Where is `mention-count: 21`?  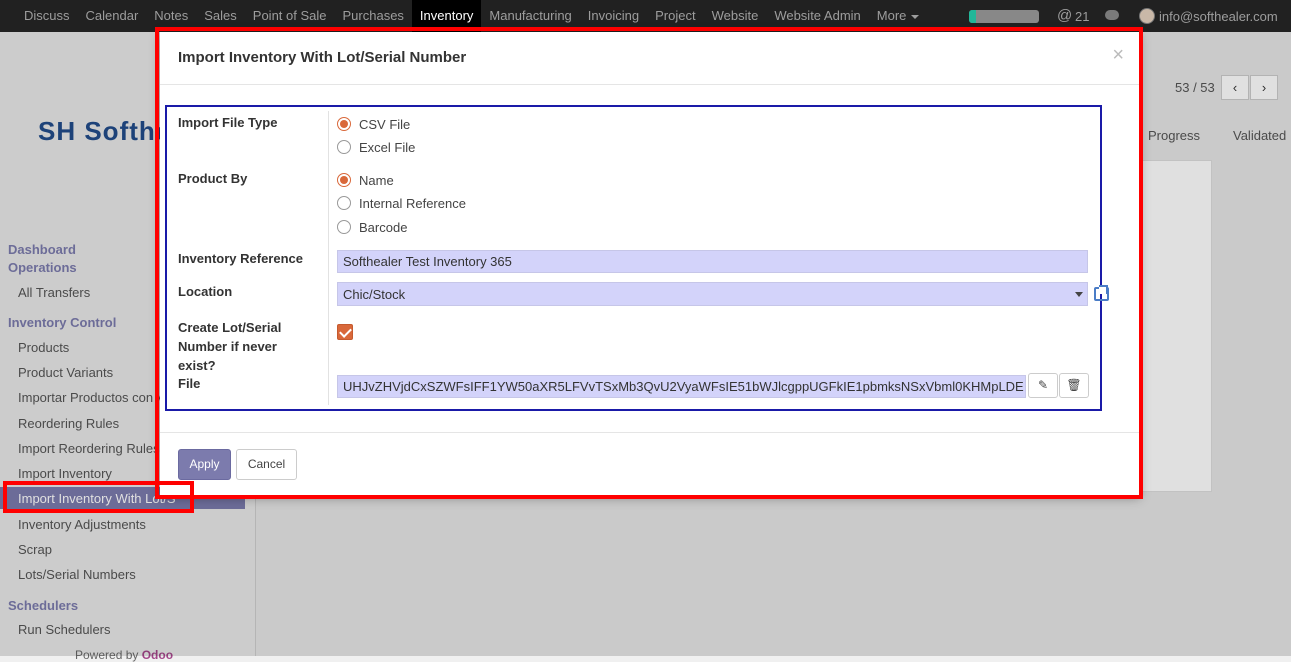 mention-count: 21 is located at coordinates (1082, 16).